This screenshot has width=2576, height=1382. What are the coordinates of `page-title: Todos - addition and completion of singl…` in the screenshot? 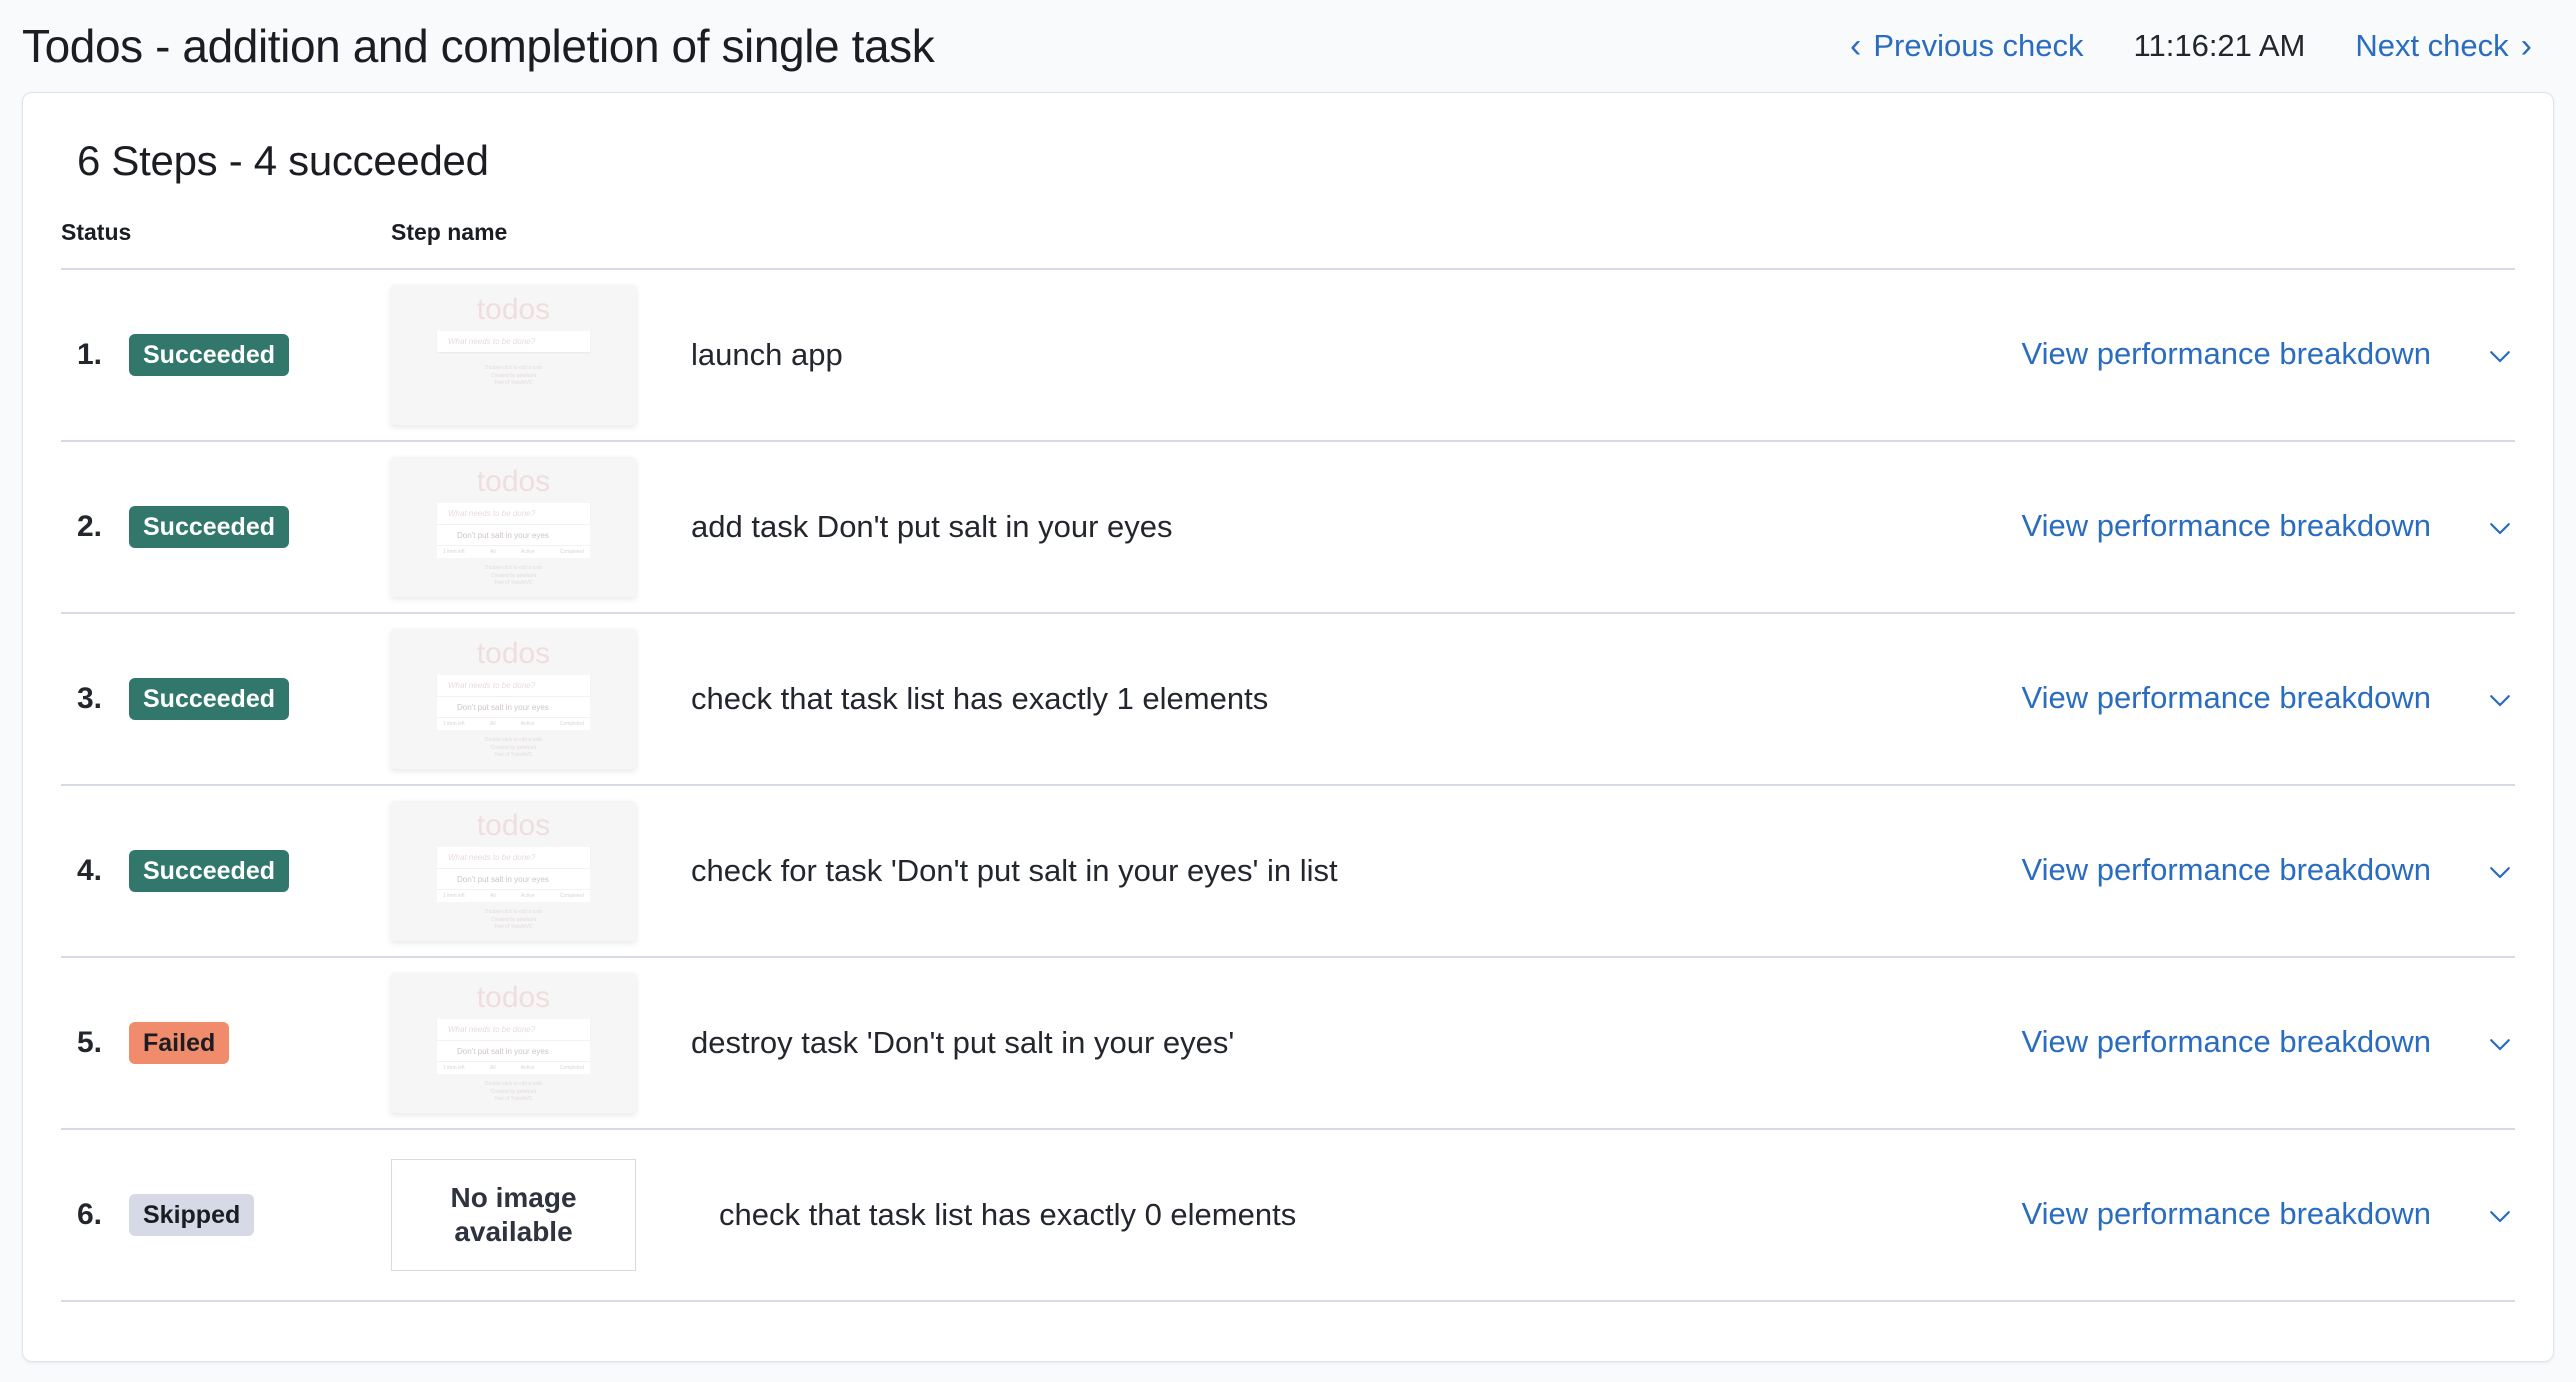 It's located at (478, 46).